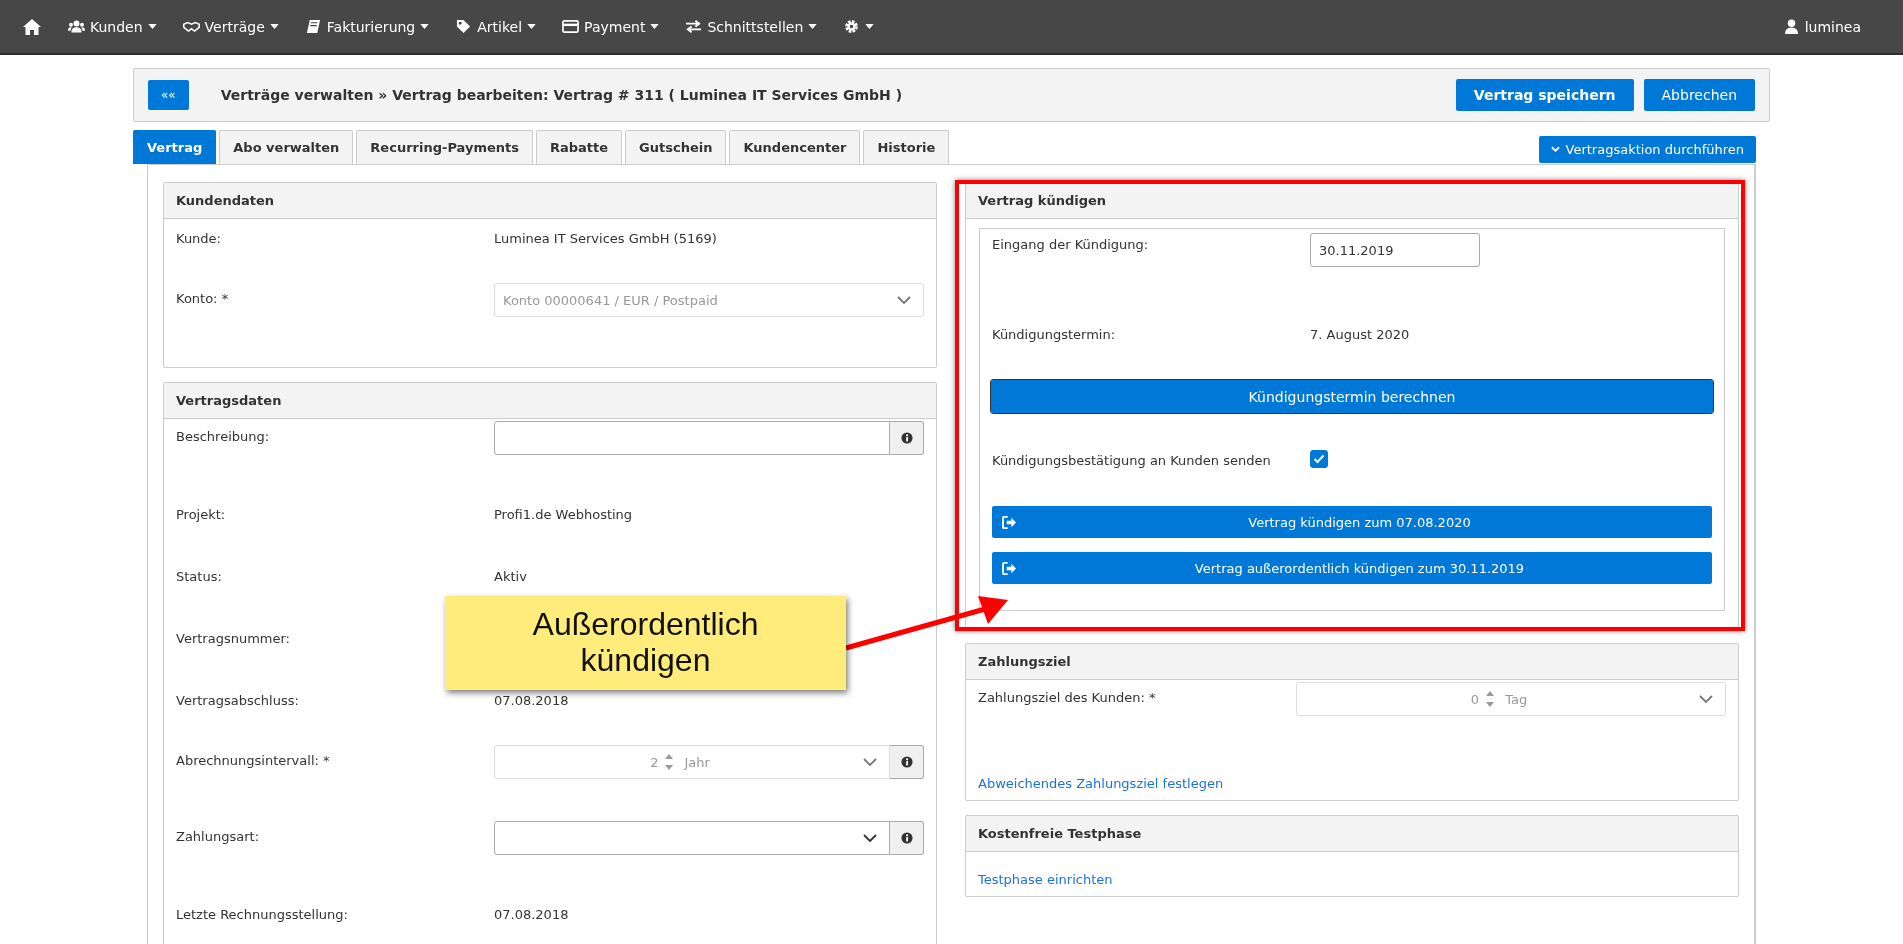  I want to click on field-value: Luminea IT Services GmbH (5169), so click(605, 238).